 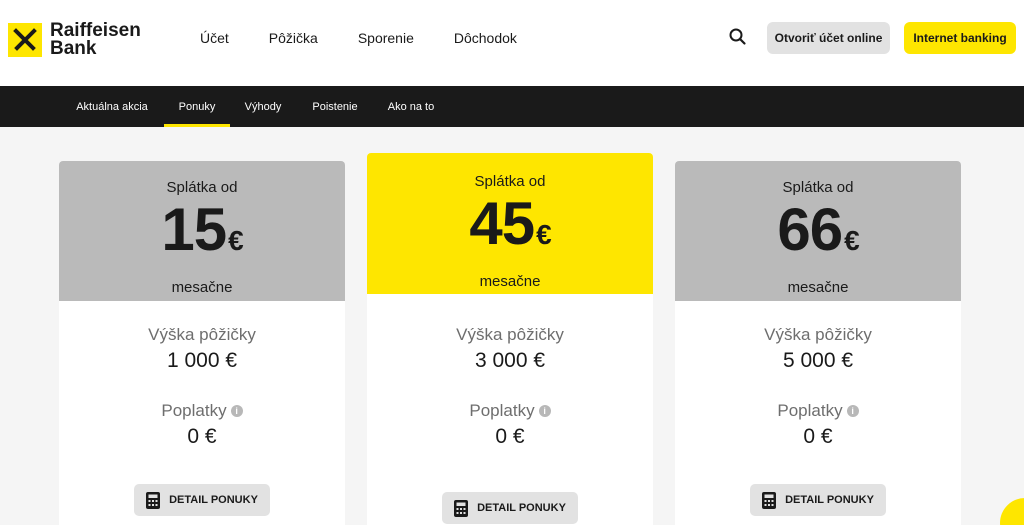 I want to click on open-account-button: Otvoriť účet online, so click(x=828, y=38).